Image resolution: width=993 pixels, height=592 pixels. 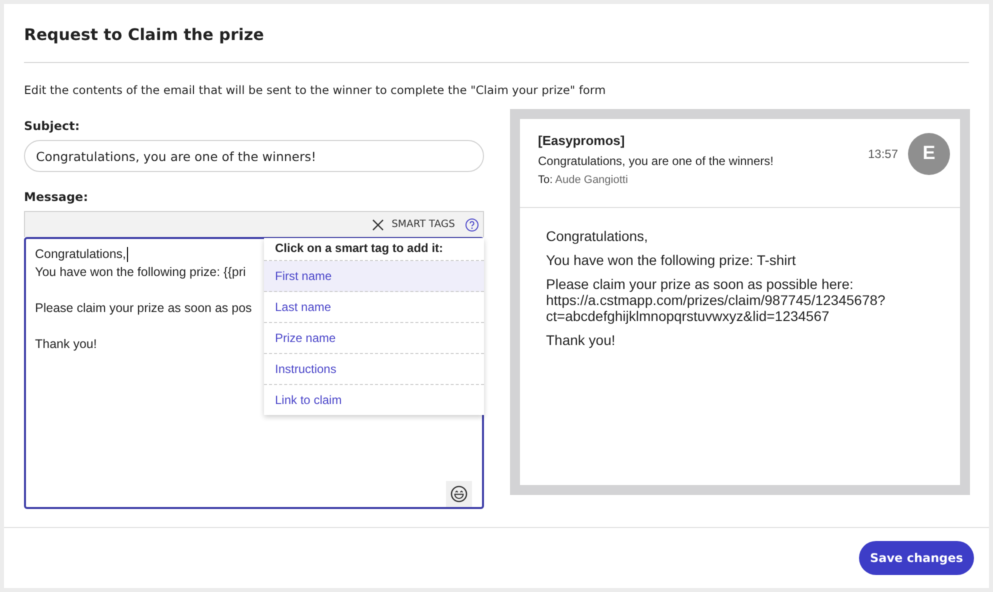 I want to click on smart-tag-item: Instructions, so click(x=374, y=369).